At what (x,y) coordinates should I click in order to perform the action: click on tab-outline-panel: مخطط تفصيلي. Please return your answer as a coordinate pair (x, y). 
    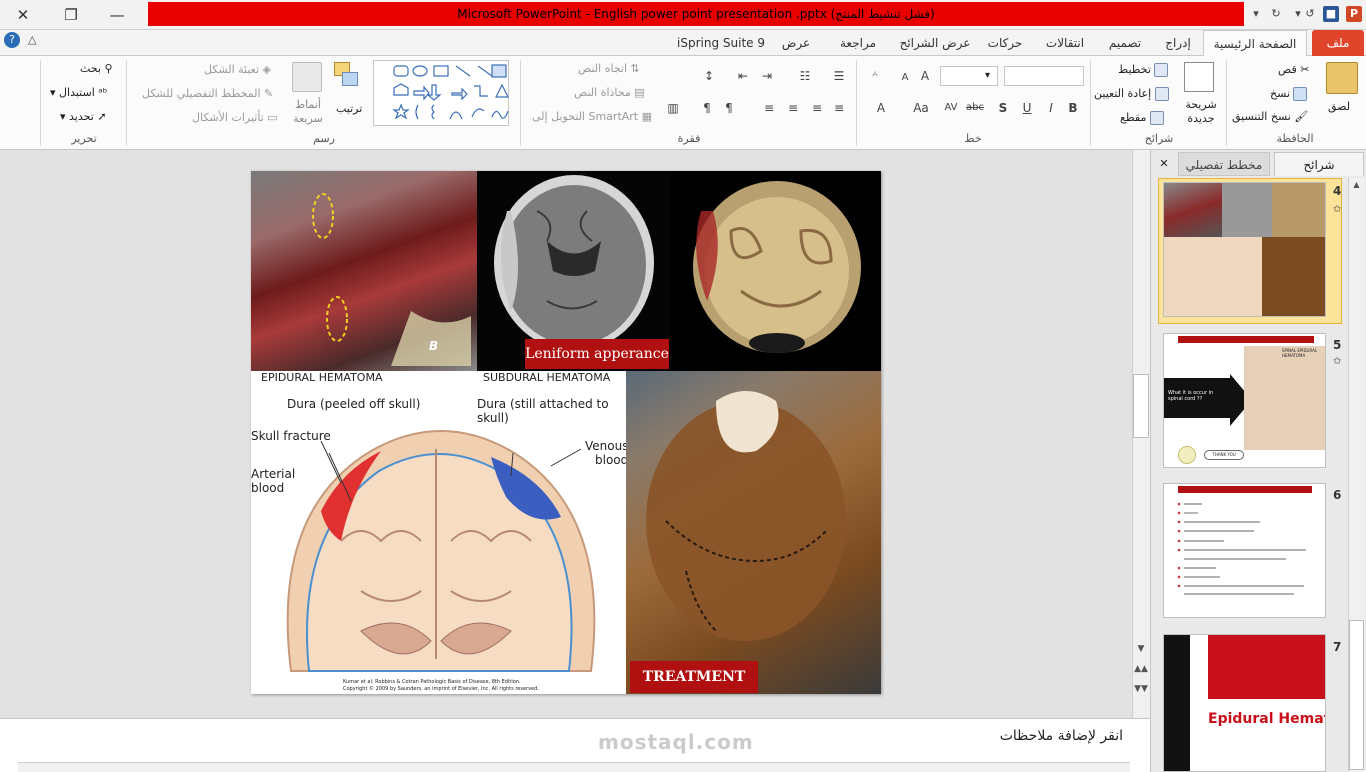
    Looking at the image, I should click on (1224, 164).